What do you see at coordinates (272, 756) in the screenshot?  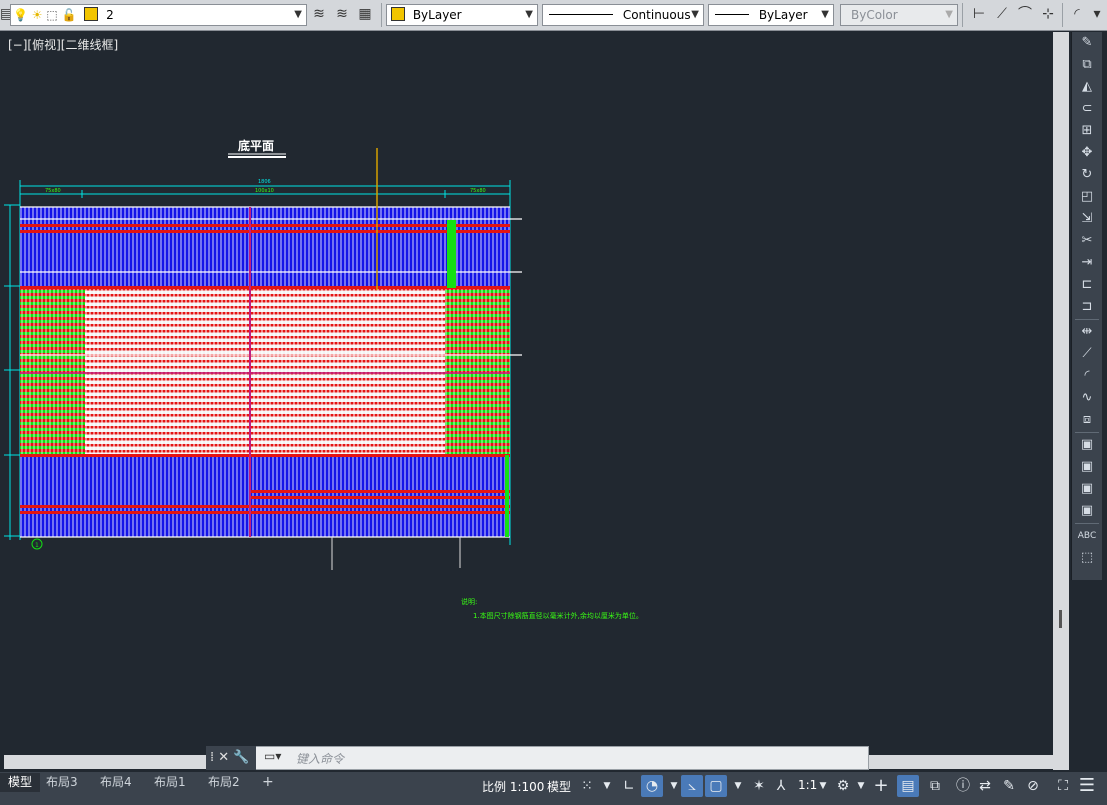 I see `command-history-icon: ▭▾` at bounding box center [272, 756].